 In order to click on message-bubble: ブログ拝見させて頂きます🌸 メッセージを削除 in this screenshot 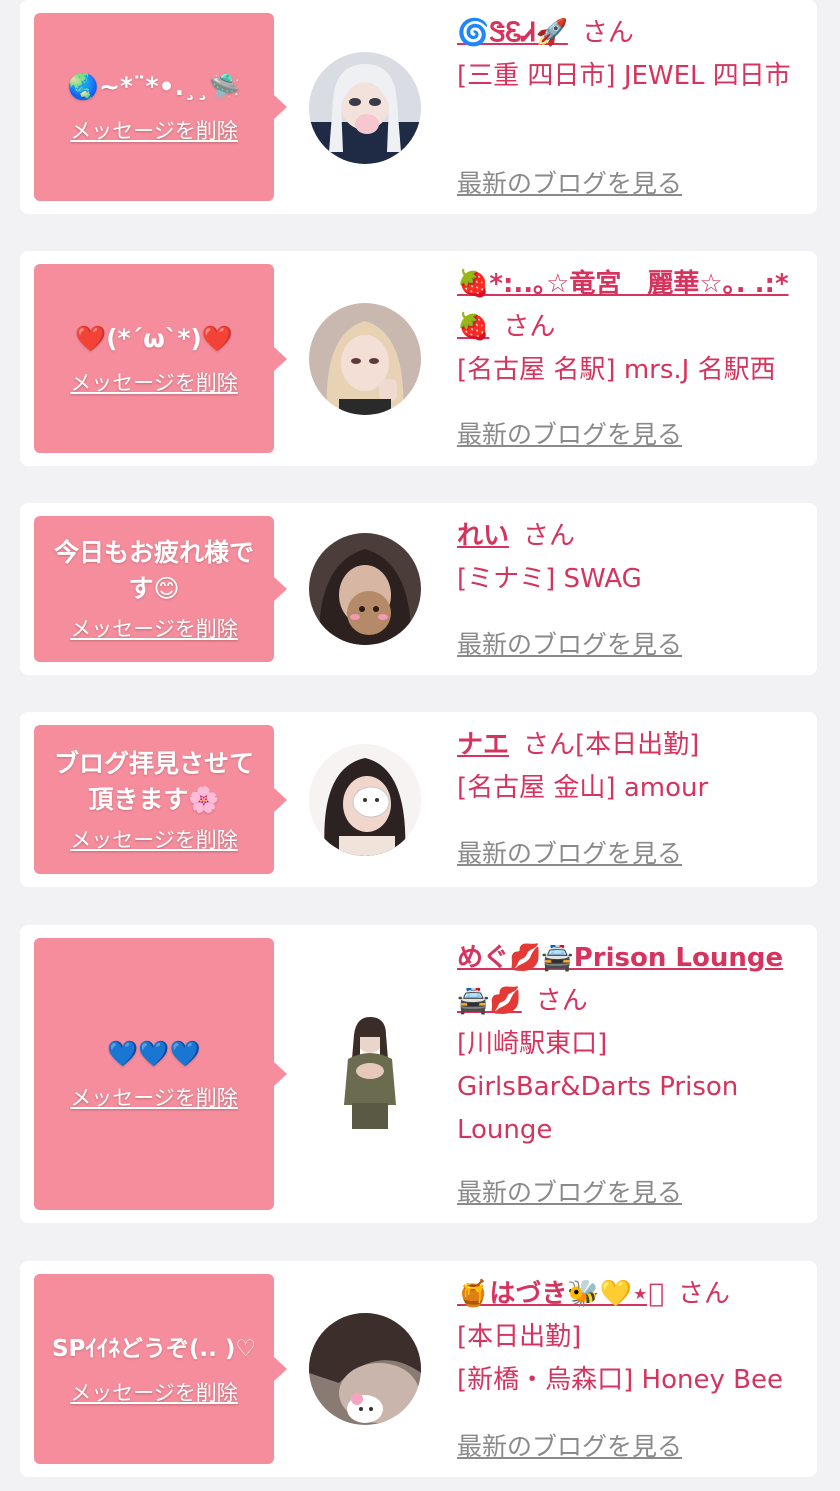, I will do `click(160, 799)`.